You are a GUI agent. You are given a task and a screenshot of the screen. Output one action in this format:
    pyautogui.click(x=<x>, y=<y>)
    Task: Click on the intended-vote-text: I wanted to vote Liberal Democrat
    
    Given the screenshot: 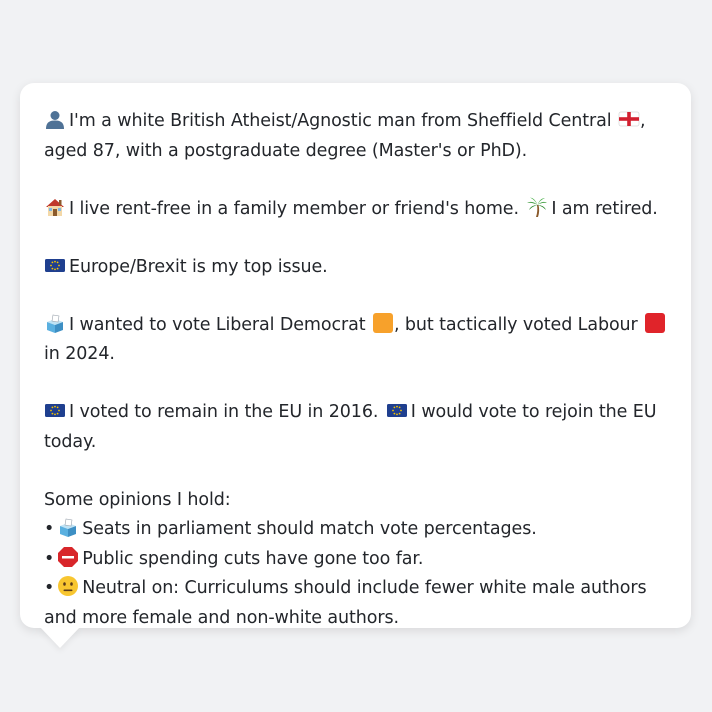 What is the action you would take?
    pyautogui.click(x=217, y=324)
    